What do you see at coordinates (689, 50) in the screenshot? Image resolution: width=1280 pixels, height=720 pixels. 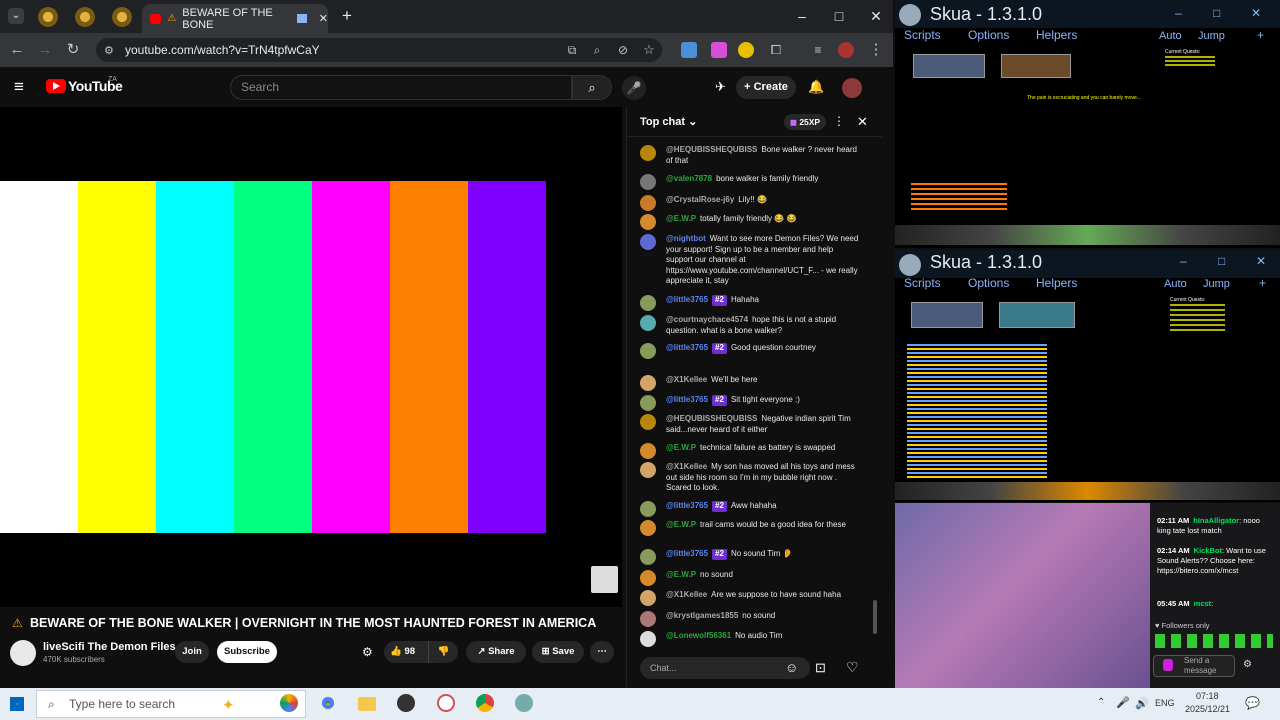 I see `extension-1-icon` at bounding box center [689, 50].